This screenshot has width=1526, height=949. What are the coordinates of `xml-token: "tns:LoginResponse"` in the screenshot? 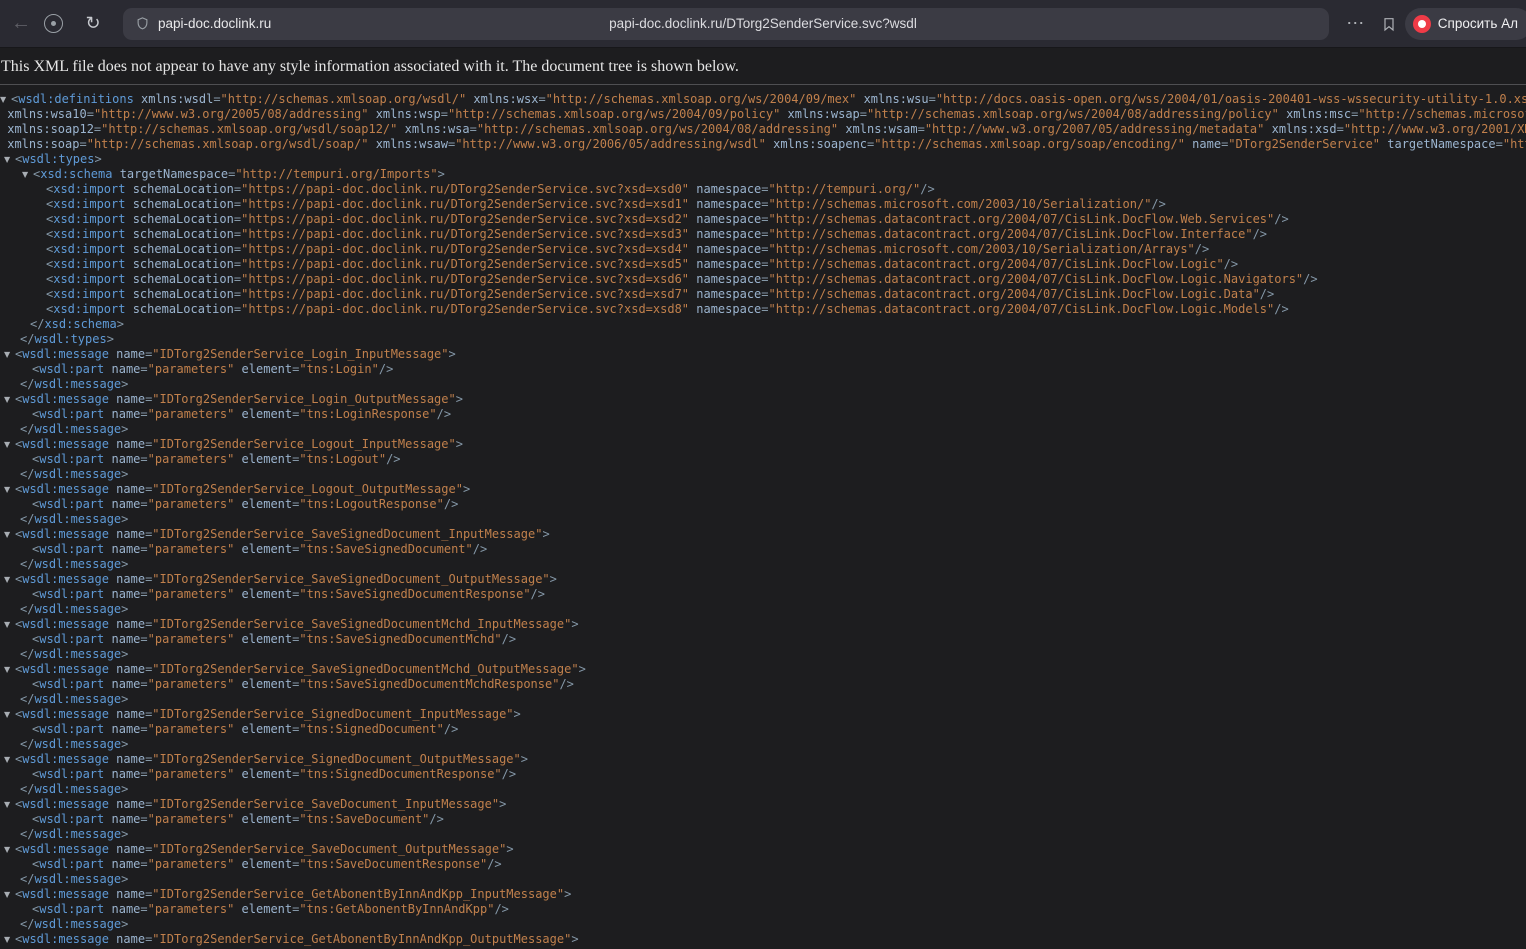 It's located at (368, 414).